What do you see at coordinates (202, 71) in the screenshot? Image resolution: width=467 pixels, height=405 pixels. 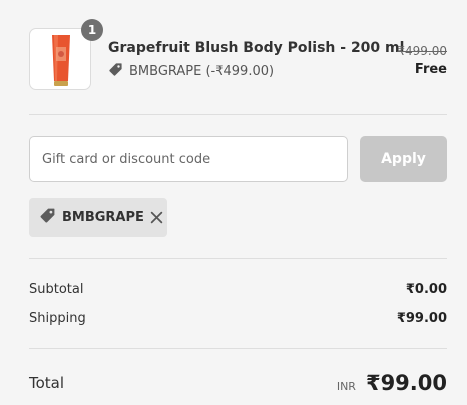 I see `line-discount-text: BMBGRAPE (-₹499.00)` at bounding box center [202, 71].